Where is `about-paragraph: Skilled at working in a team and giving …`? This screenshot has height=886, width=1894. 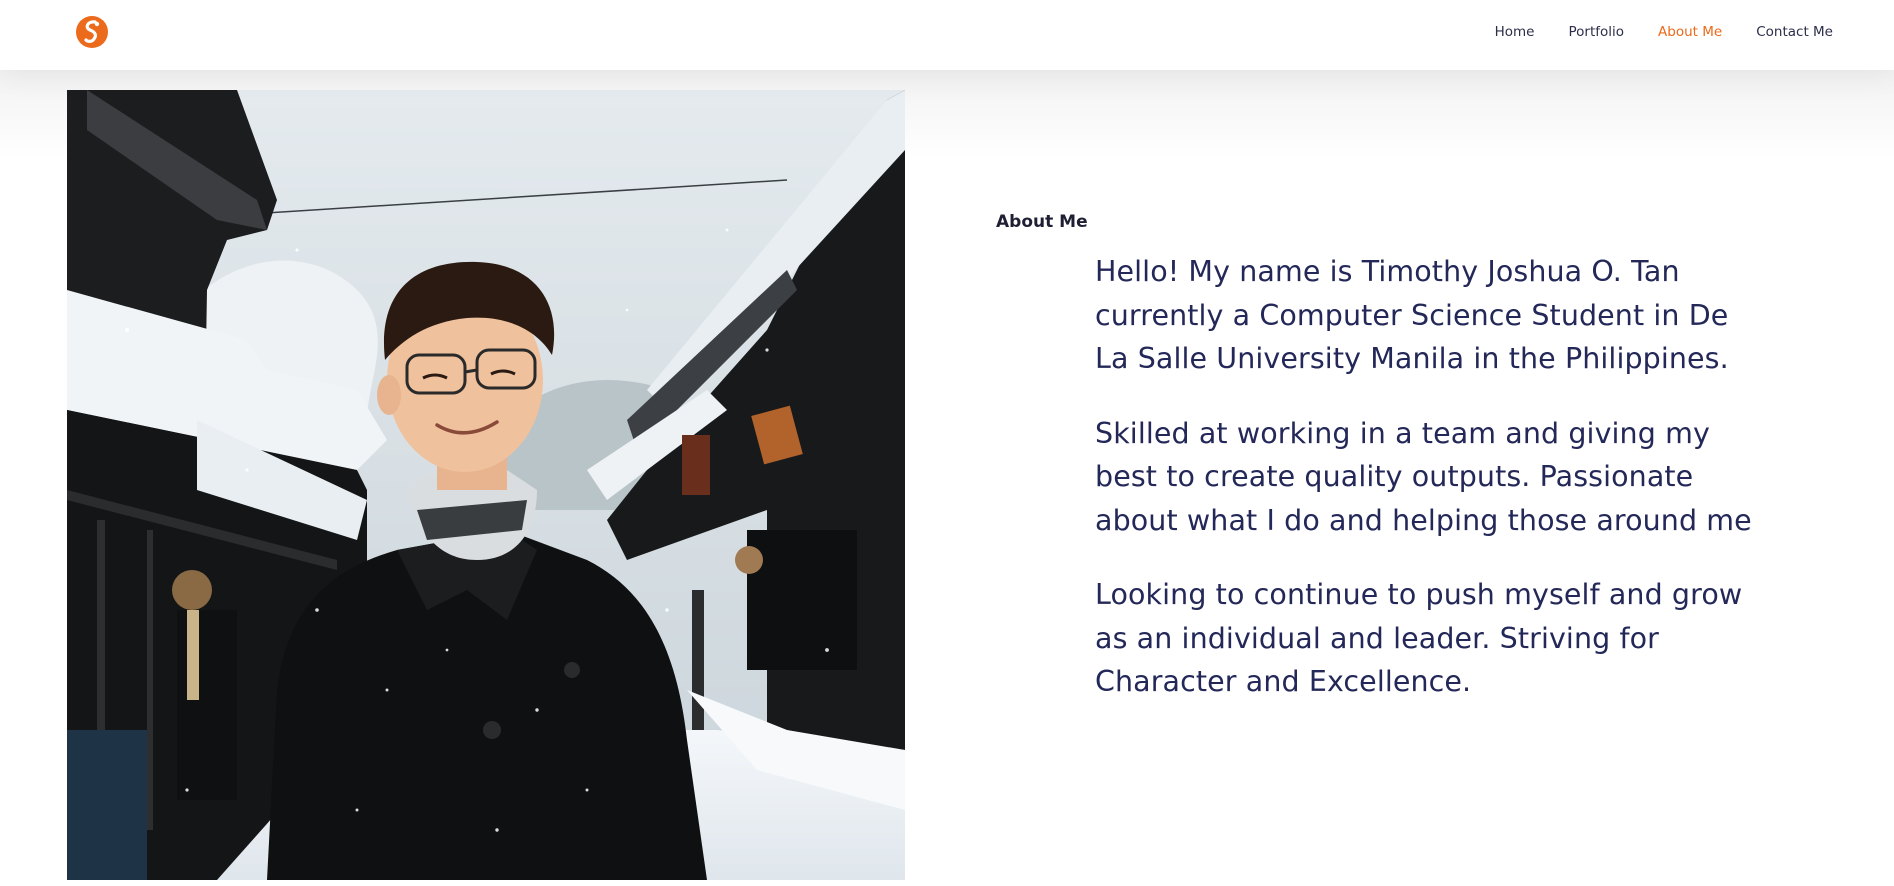
about-paragraph: Skilled at working in a team and giving … is located at coordinates (1423, 476).